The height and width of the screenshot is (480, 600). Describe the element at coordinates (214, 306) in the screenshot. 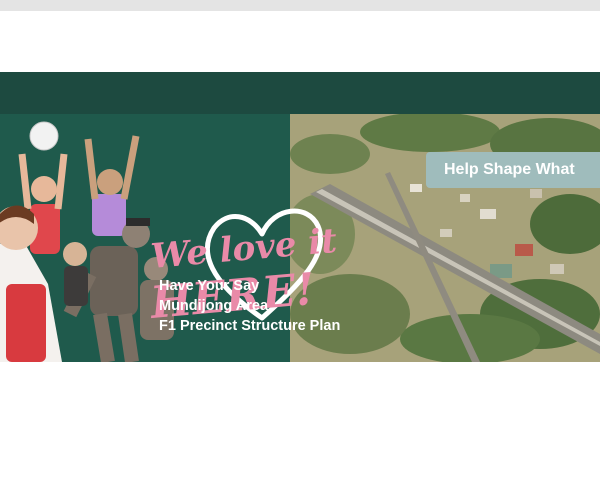

I see `subtitle-line-area: Mundijong Area` at that location.